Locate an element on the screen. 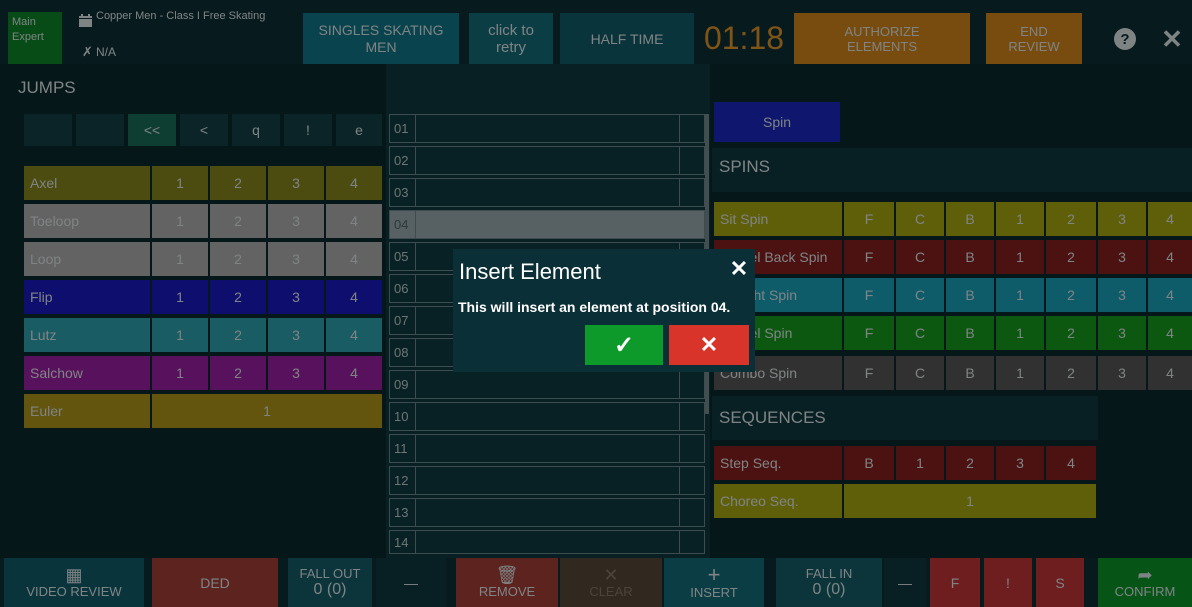 This screenshot has height=607, width=1192. jump-loop-1: 1 is located at coordinates (180, 259).